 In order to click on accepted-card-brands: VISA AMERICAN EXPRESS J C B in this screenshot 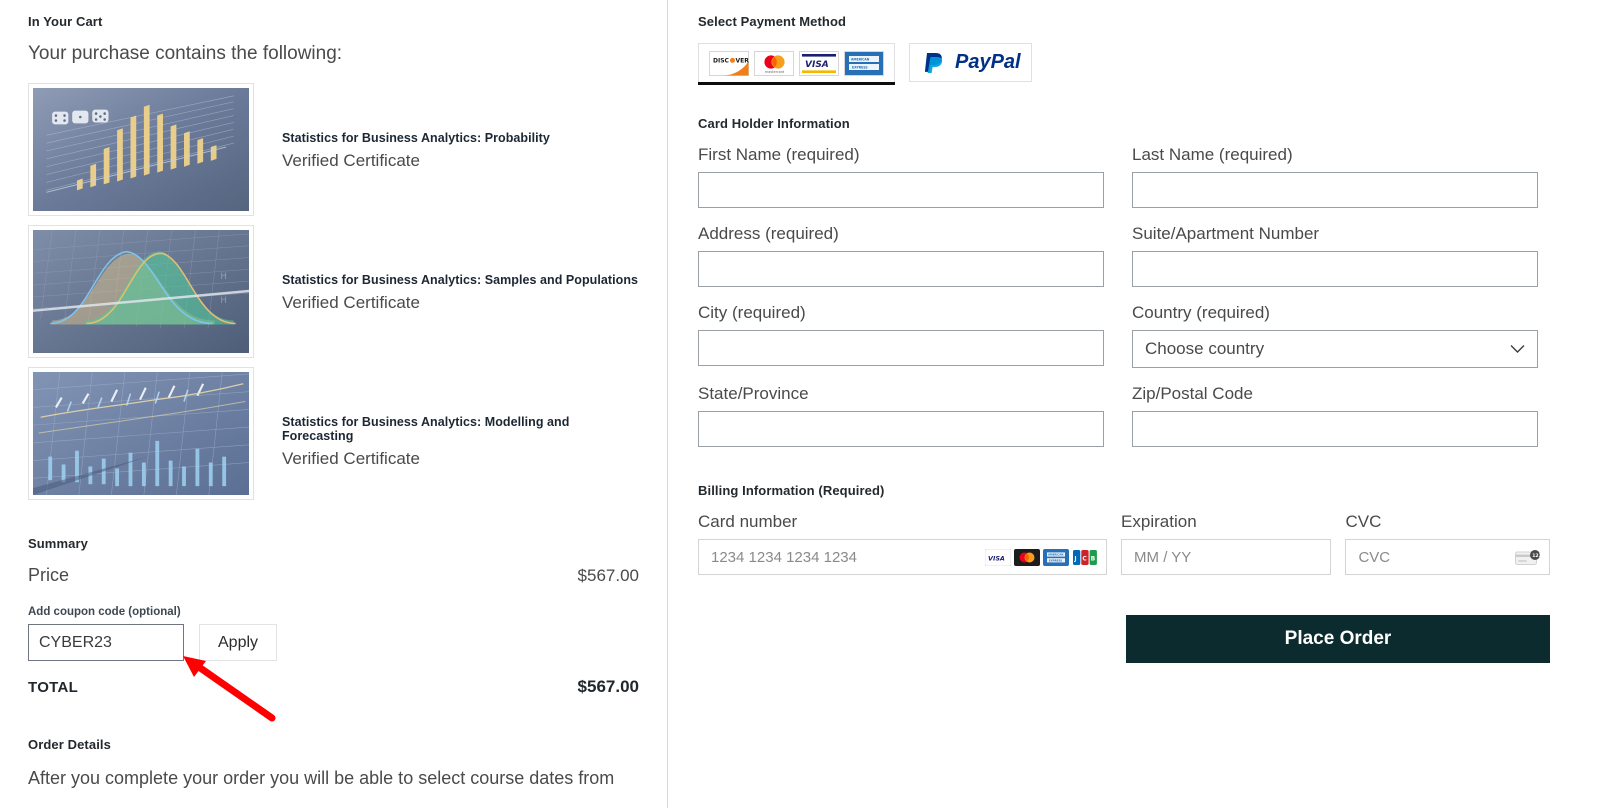, I will do `click(1042, 557)`.